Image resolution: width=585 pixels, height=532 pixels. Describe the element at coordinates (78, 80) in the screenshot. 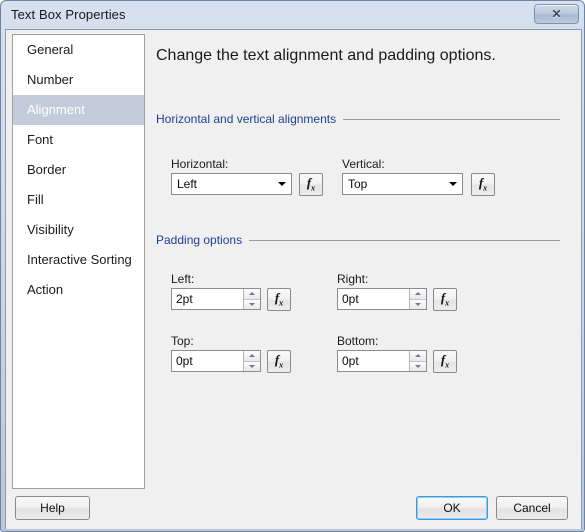

I see `sidebar-item-number: Number` at that location.